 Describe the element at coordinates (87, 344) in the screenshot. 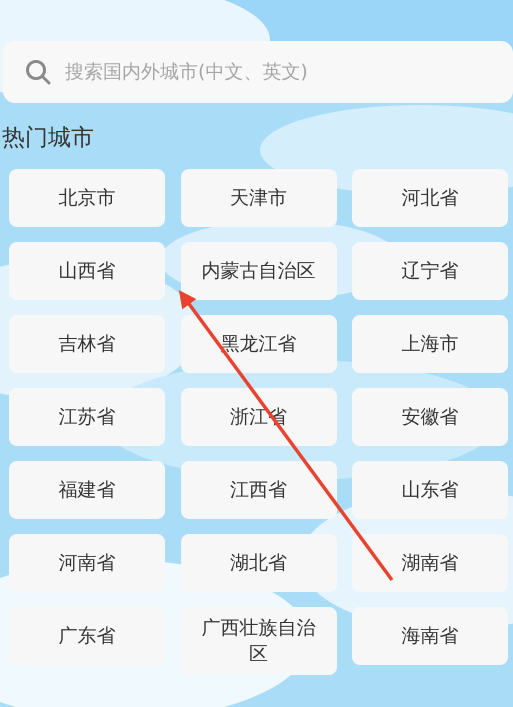

I see `city-button: 吉林省` at that location.